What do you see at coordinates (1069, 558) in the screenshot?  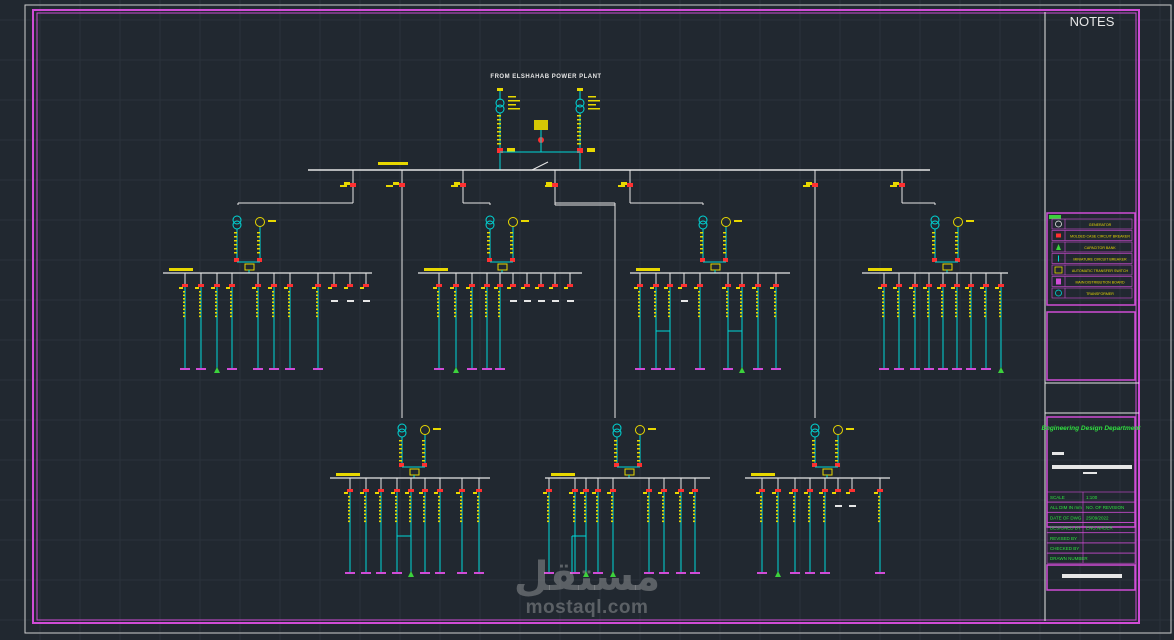 I see `title-block-label: DRAWN NUMBER` at bounding box center [1069, 558].